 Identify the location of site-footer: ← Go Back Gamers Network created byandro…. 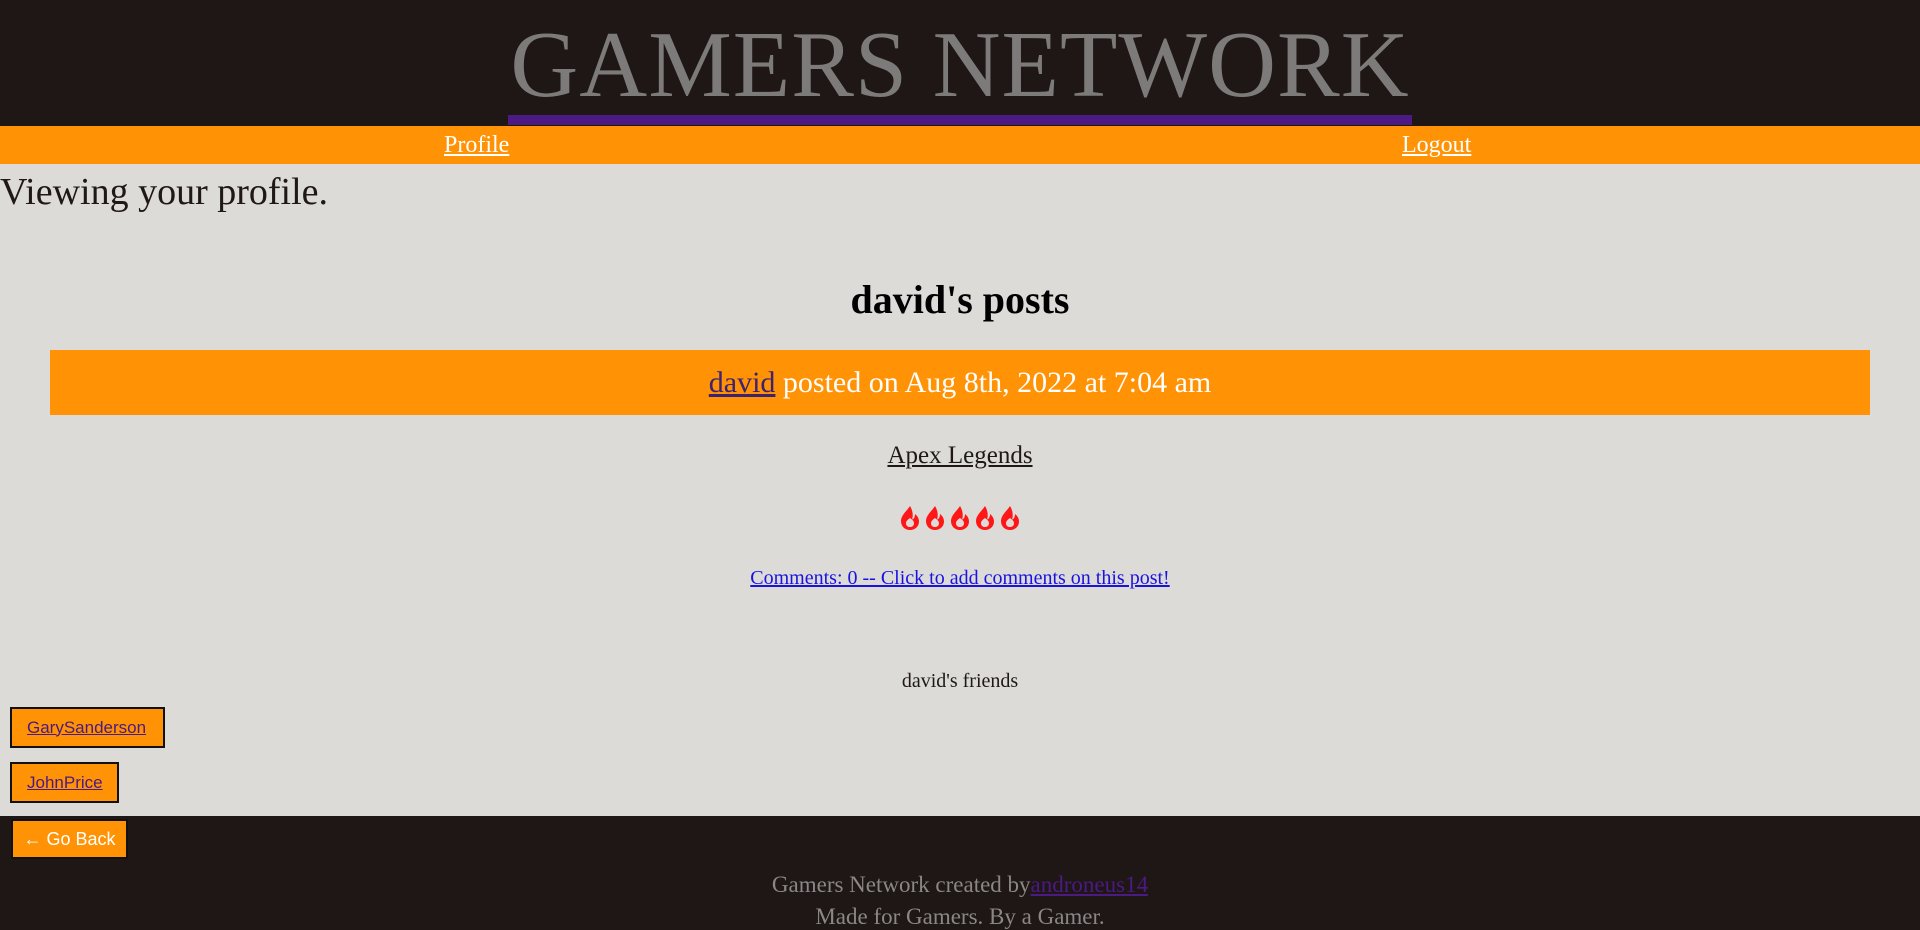
(960, 873).